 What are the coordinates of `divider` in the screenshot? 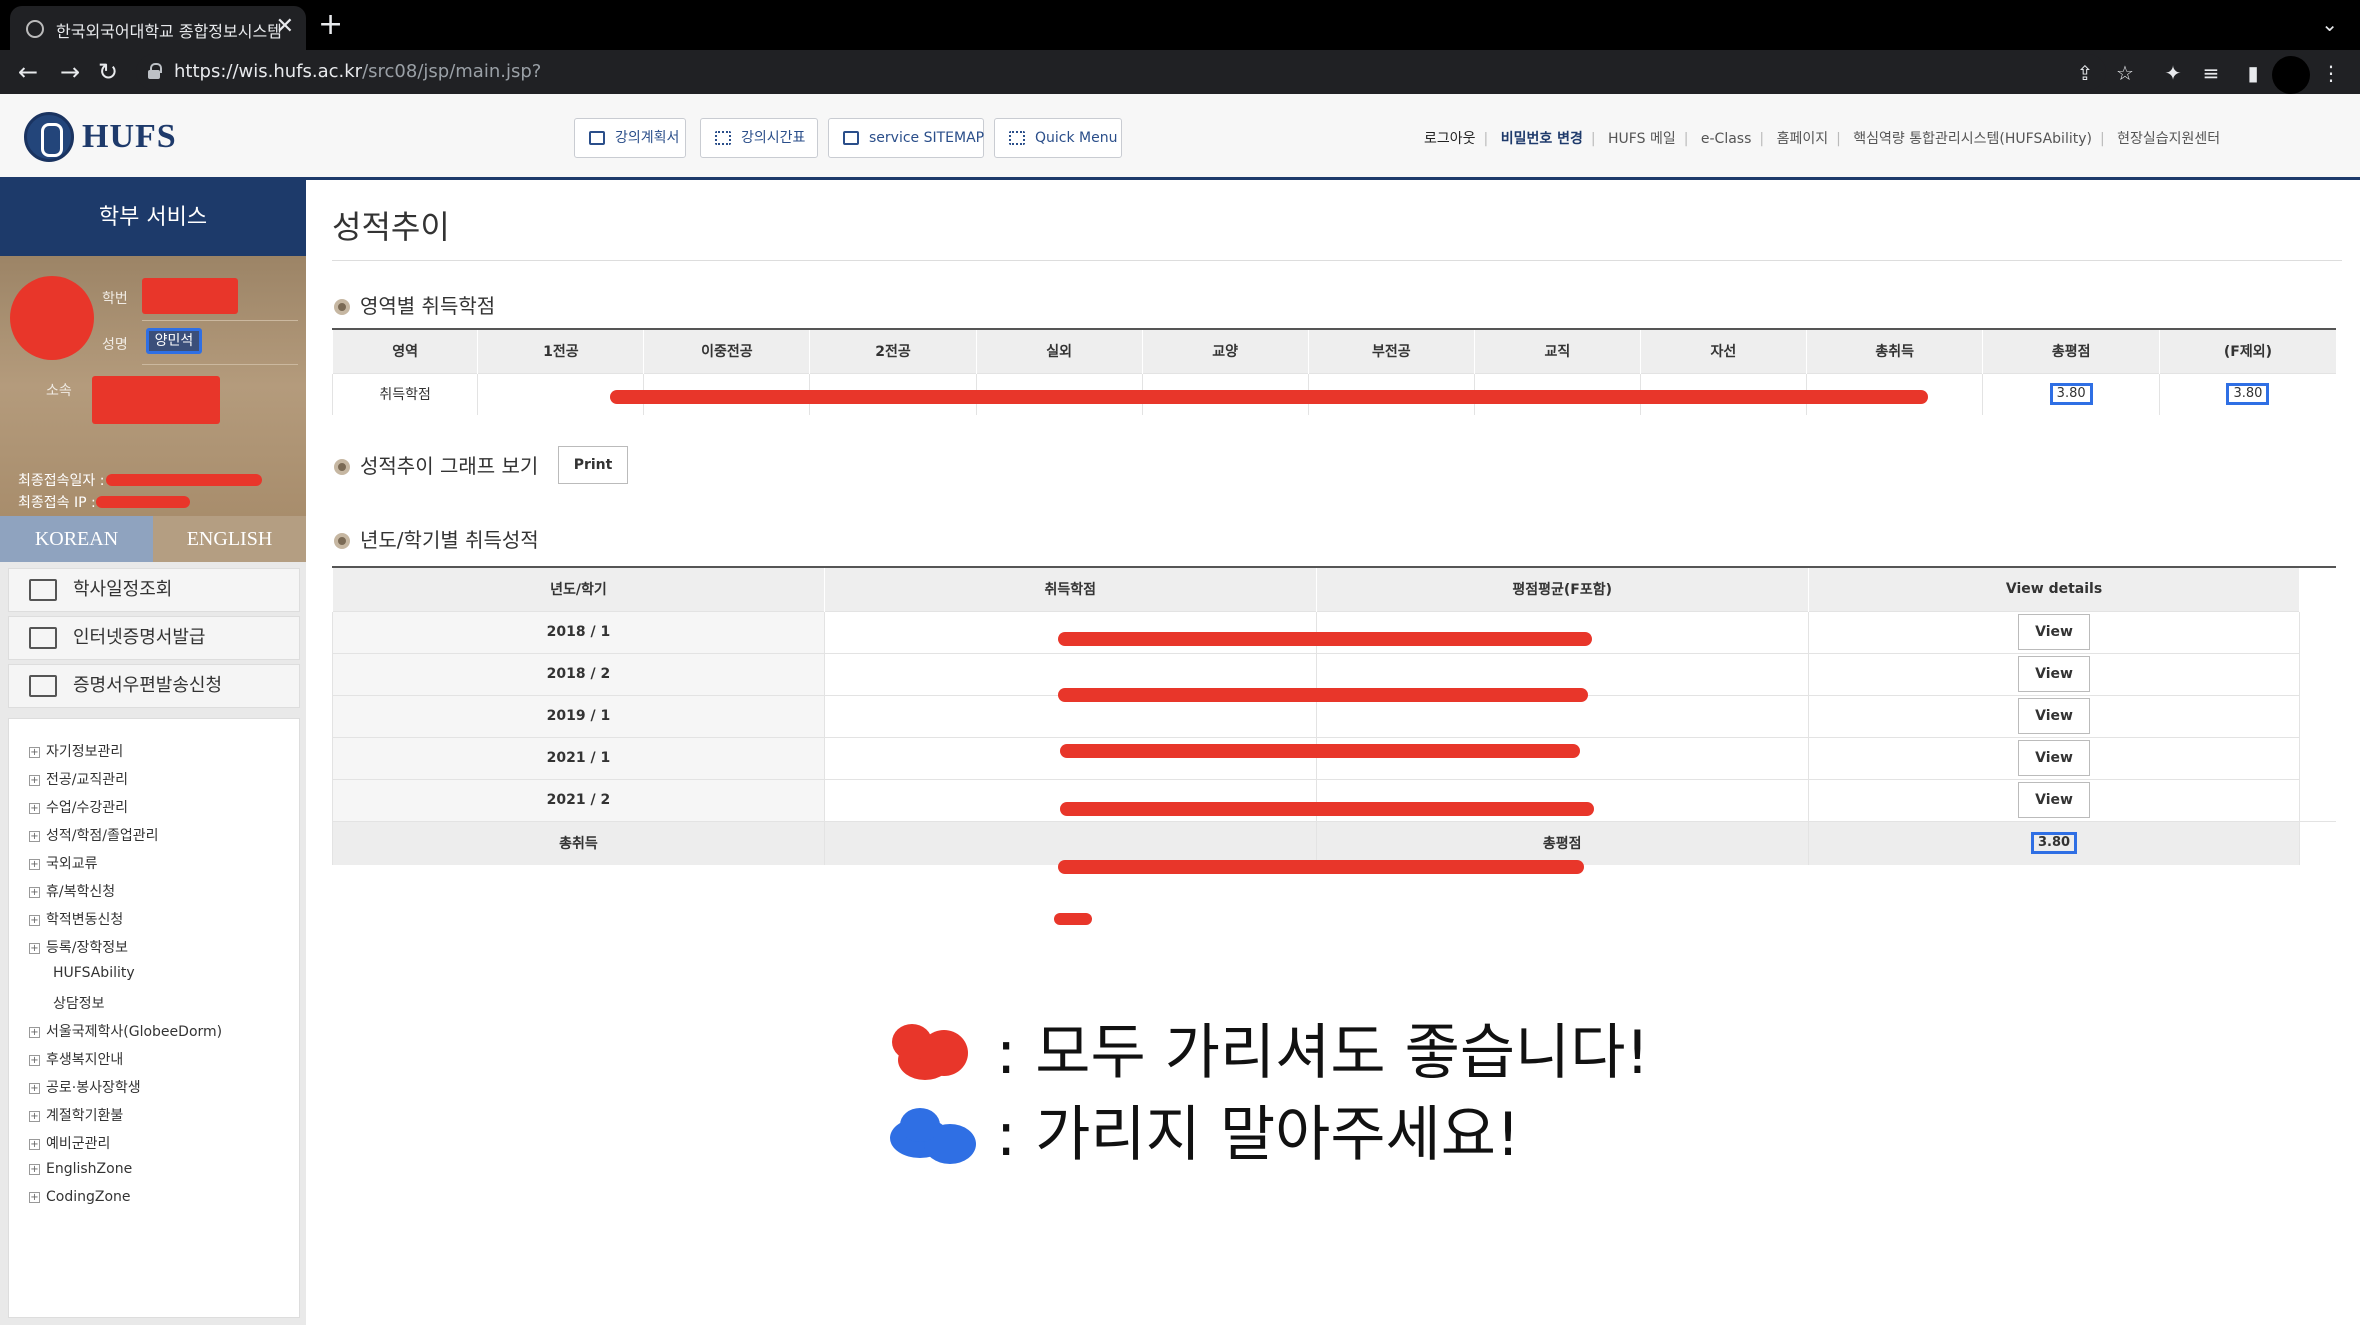 It's located at (220, 364).